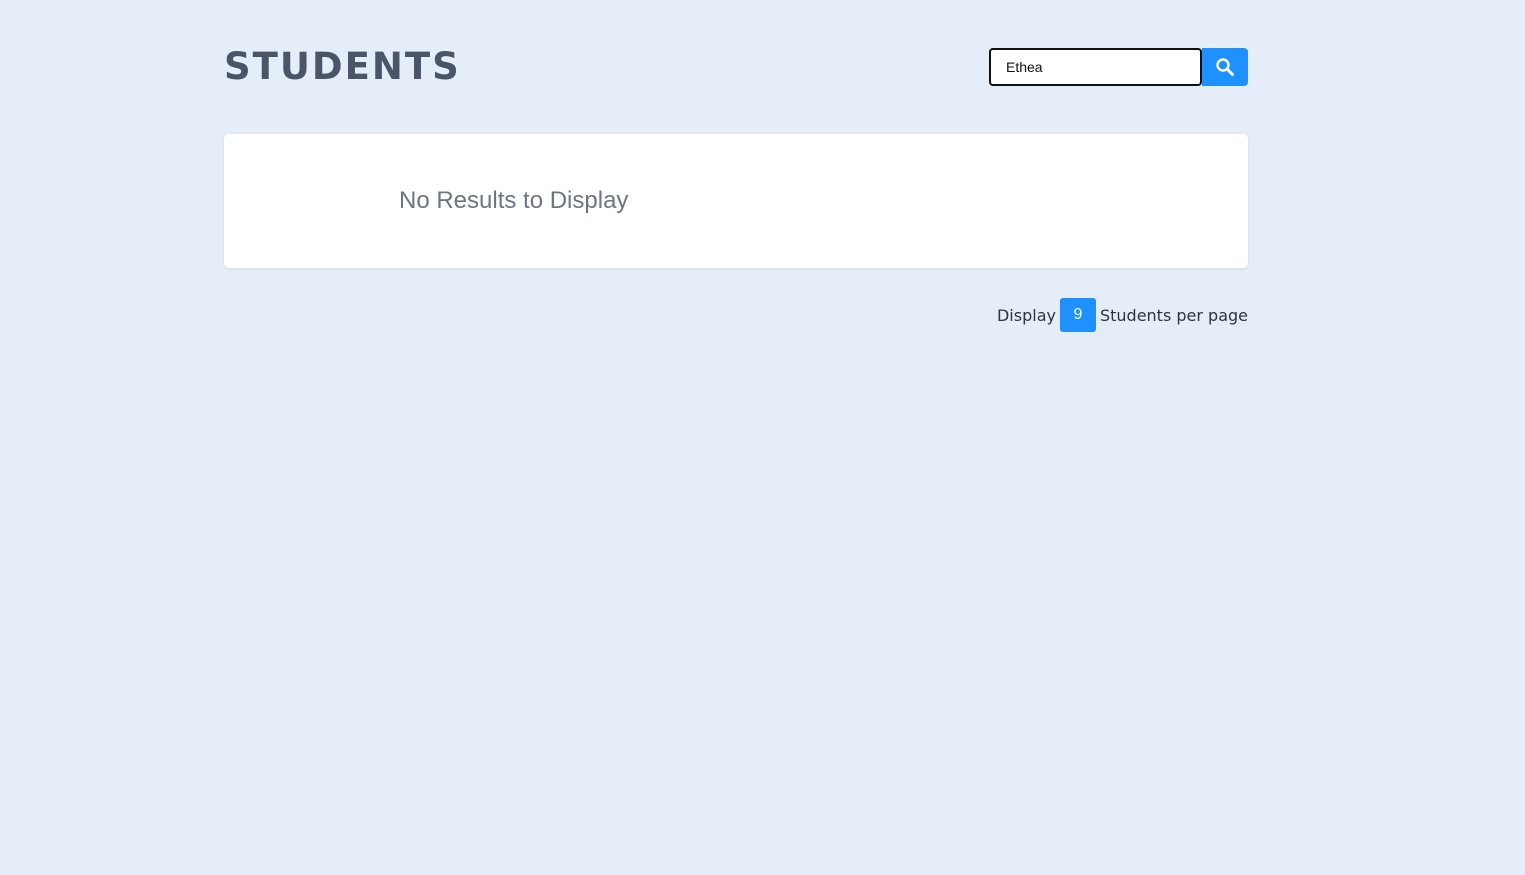  Describe the element at coordinates (736, 201) in the screenshot. I see `results-card: No Results to Display` at that location.